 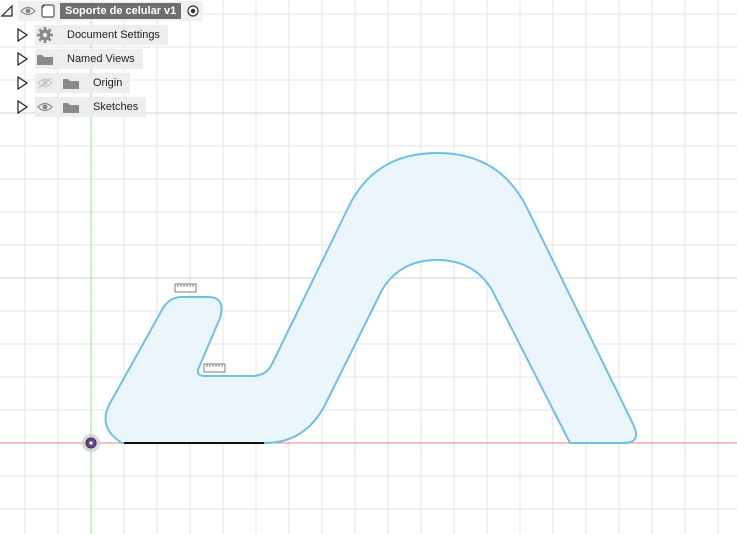 I want to click on collapse-triangle-icon, so click(x=7, y=11).